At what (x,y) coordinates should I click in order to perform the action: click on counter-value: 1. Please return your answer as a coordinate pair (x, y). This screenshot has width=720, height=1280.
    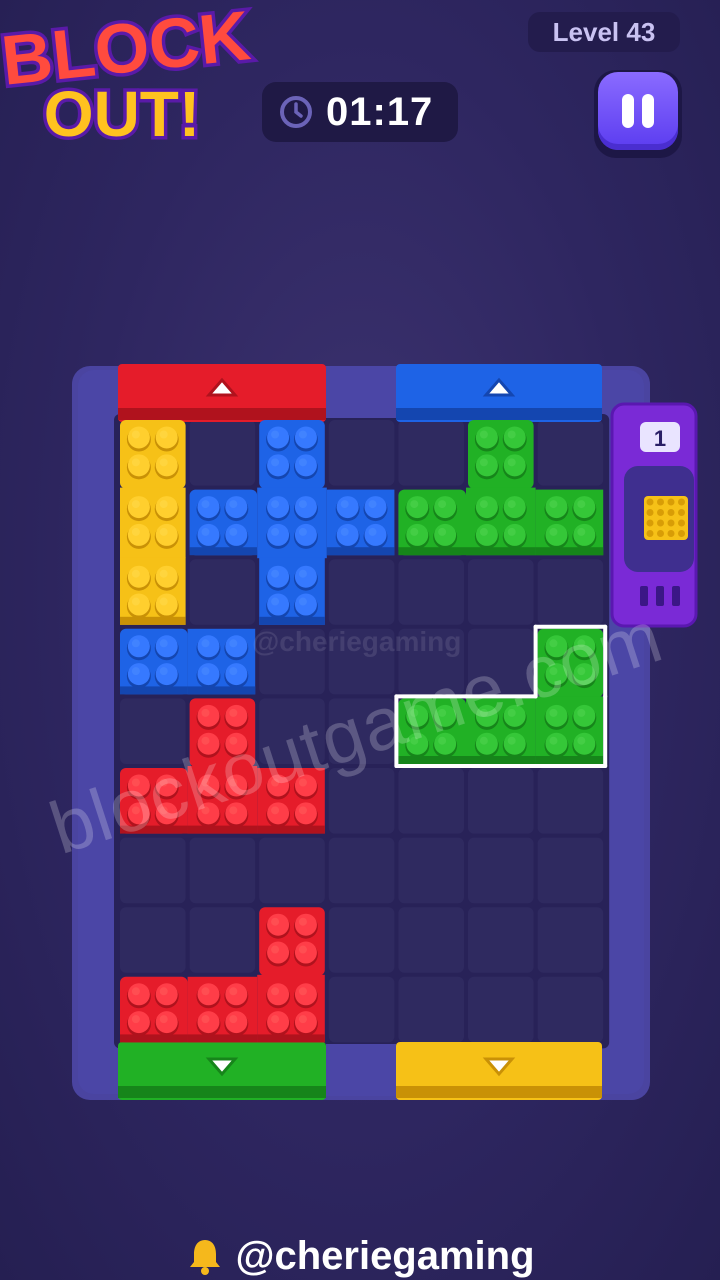
    Looking at the image, I should click on (660, 438).